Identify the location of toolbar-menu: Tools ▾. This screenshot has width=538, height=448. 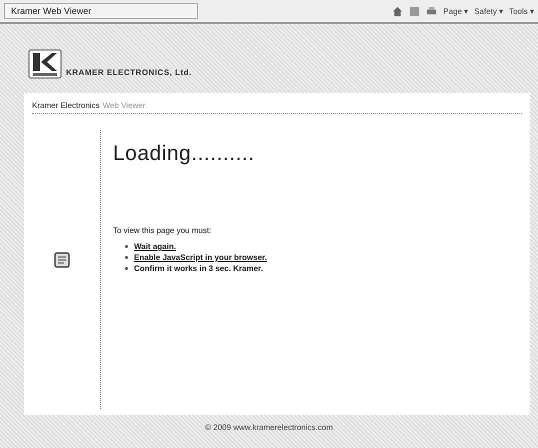
(521, 11).